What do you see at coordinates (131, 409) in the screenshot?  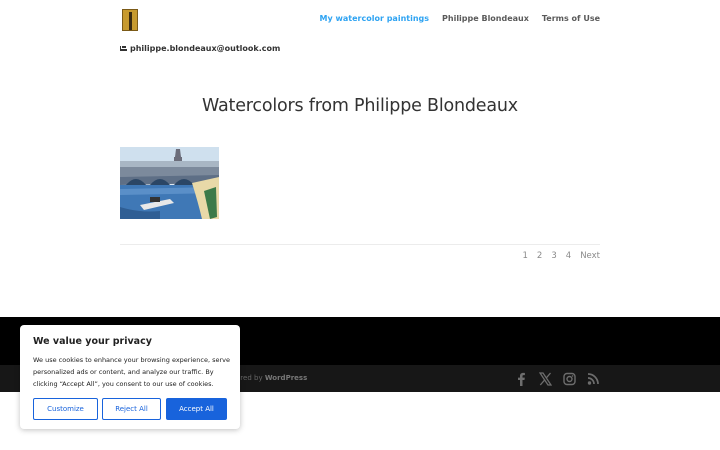 I see `reject-all-button: Reject All` at bounding box center [131, 409].